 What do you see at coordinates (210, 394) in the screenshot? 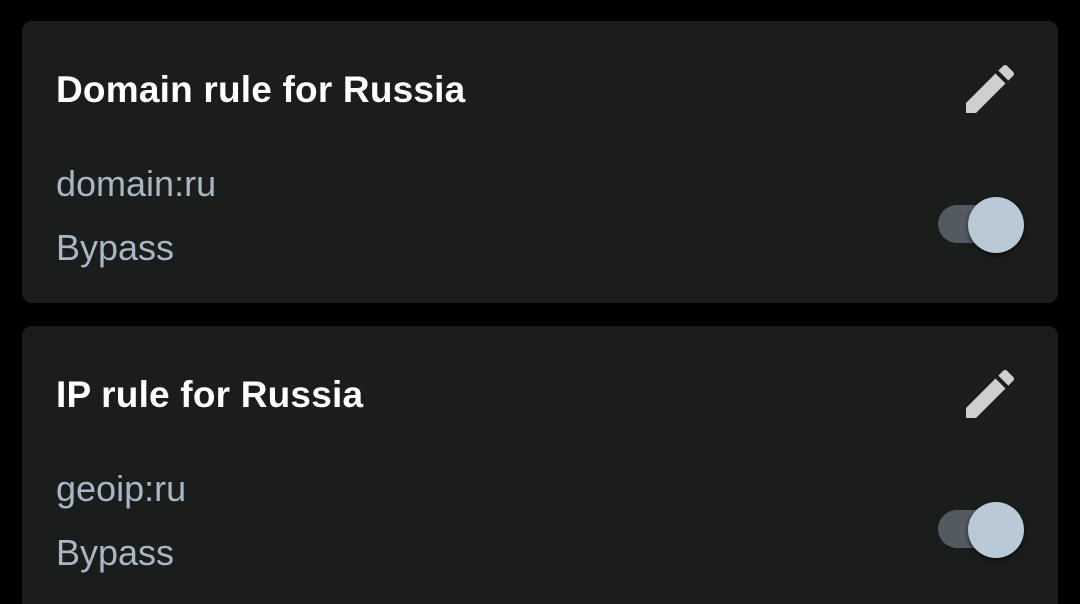
I see `rule-title: IP rule for Russia` at bounding box center [210, 394].